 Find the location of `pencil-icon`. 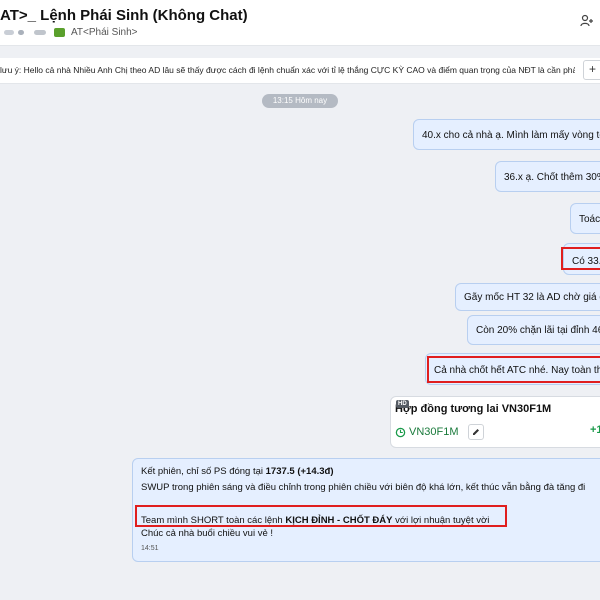

pencil-icon is located at coordinates (475, 432).